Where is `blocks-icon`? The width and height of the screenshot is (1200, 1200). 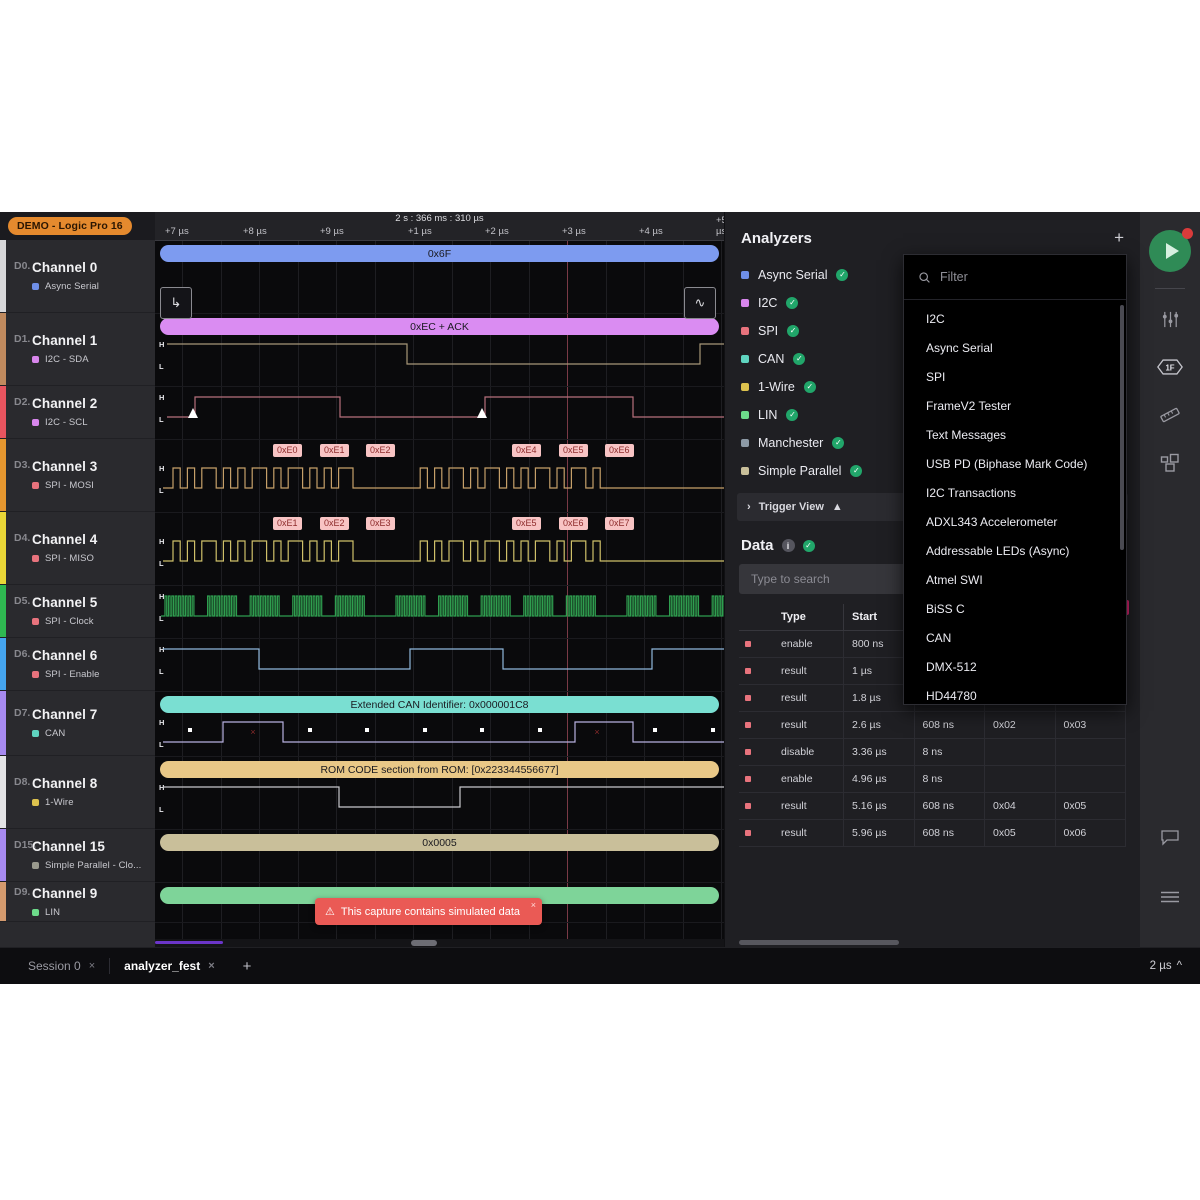 blocks-icon is located at coordinates (1170, 463).